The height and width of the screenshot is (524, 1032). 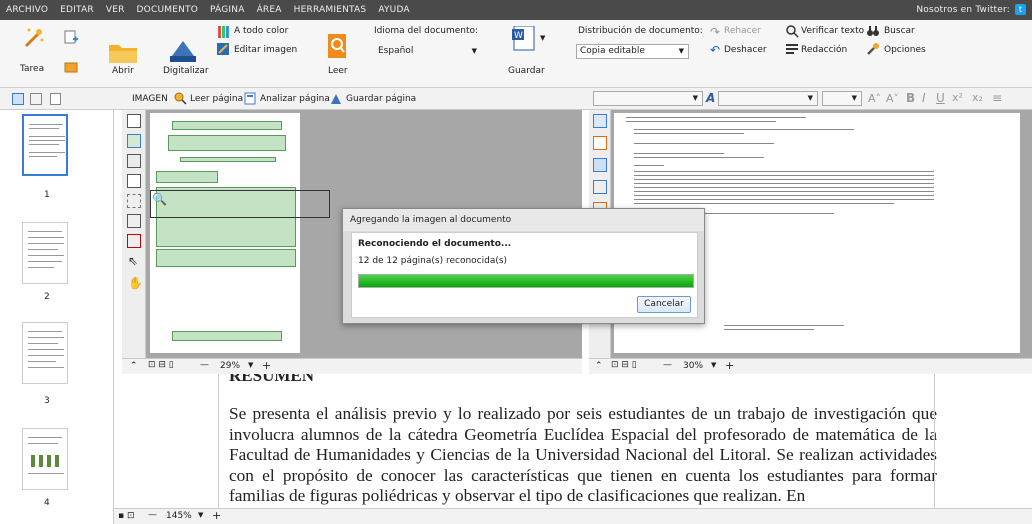 What do you see at coordinates (179, 516) in the screenshot?
I see `doc-zoom-value: 145%` at bounding box center [179, 516].